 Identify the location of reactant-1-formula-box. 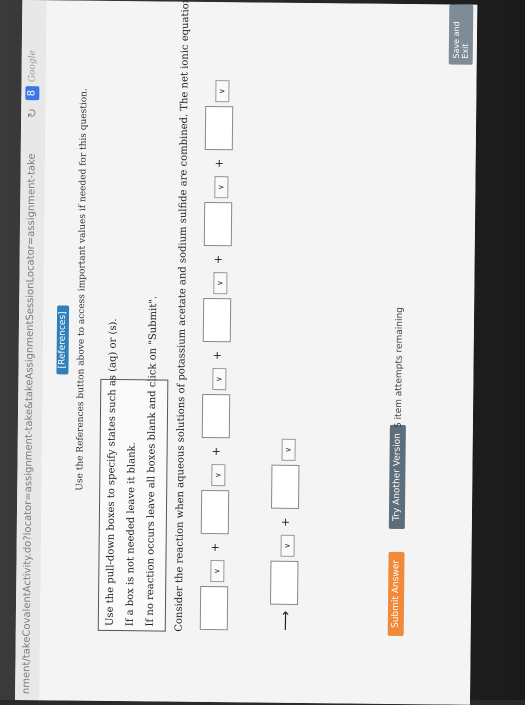
(214, 608).